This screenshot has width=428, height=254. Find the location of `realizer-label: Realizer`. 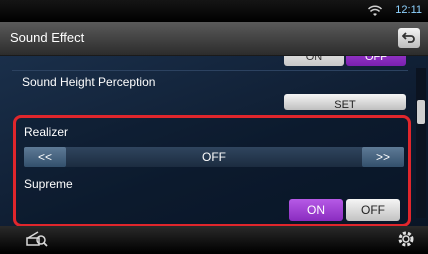

realizer-label: Realizer is located at coordinates (46, 132).